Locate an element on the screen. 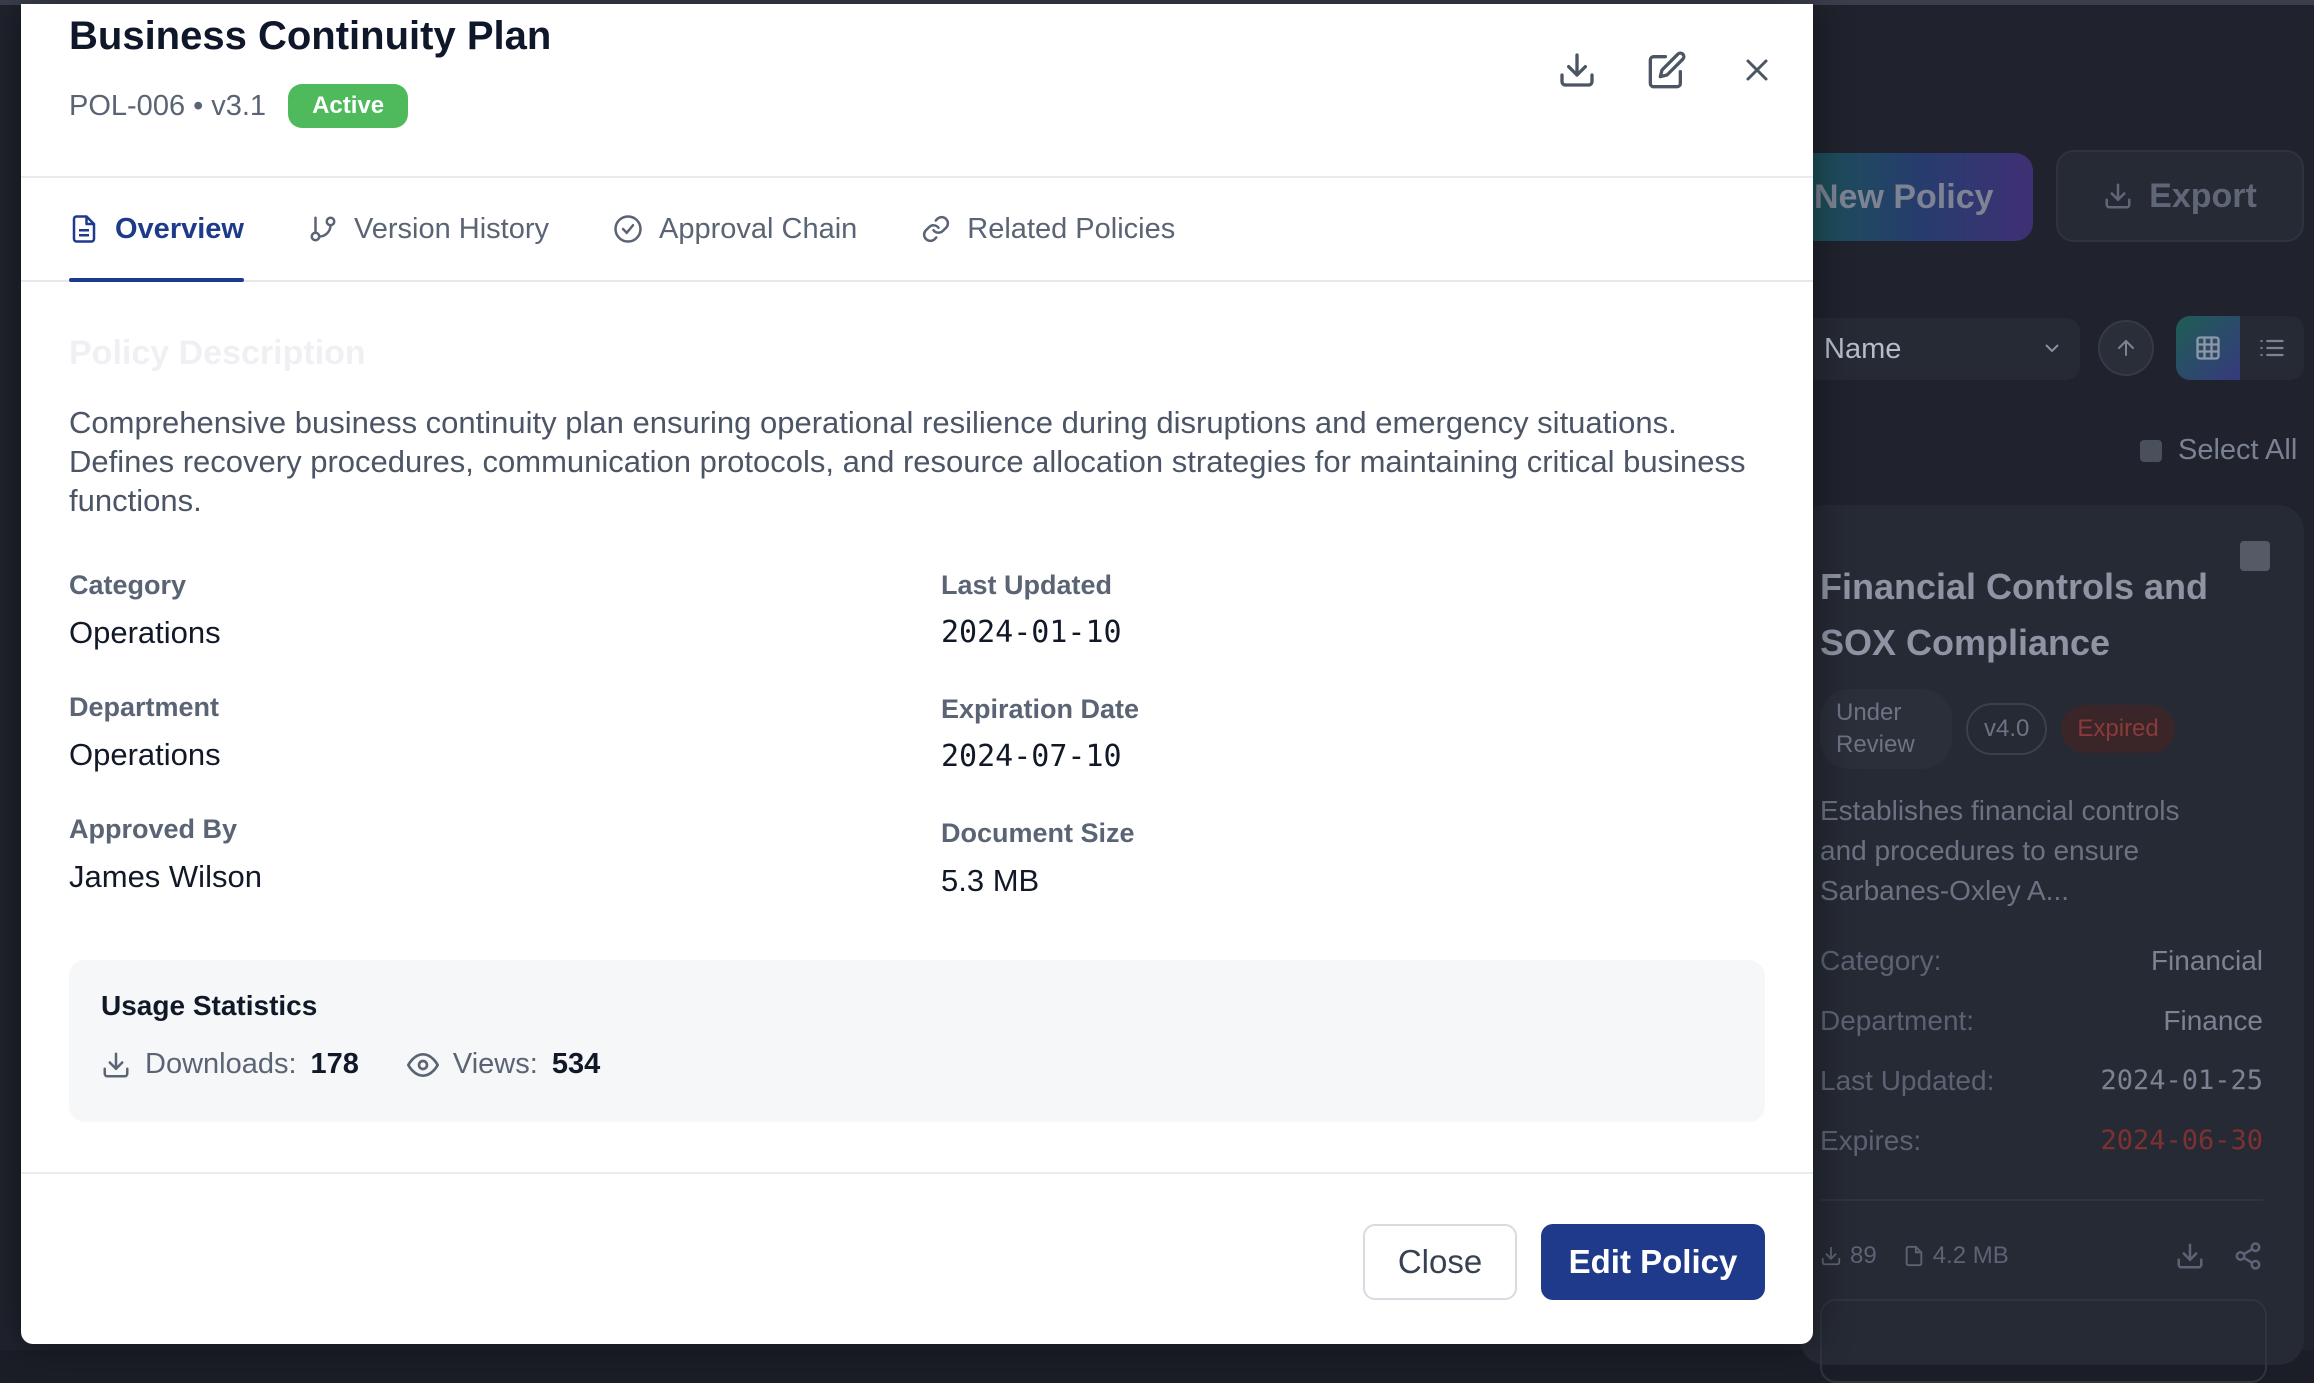 This screenshot has width=2314, height=1383. card-size: 4.2 MB is located at coordinates (1956, 1256).